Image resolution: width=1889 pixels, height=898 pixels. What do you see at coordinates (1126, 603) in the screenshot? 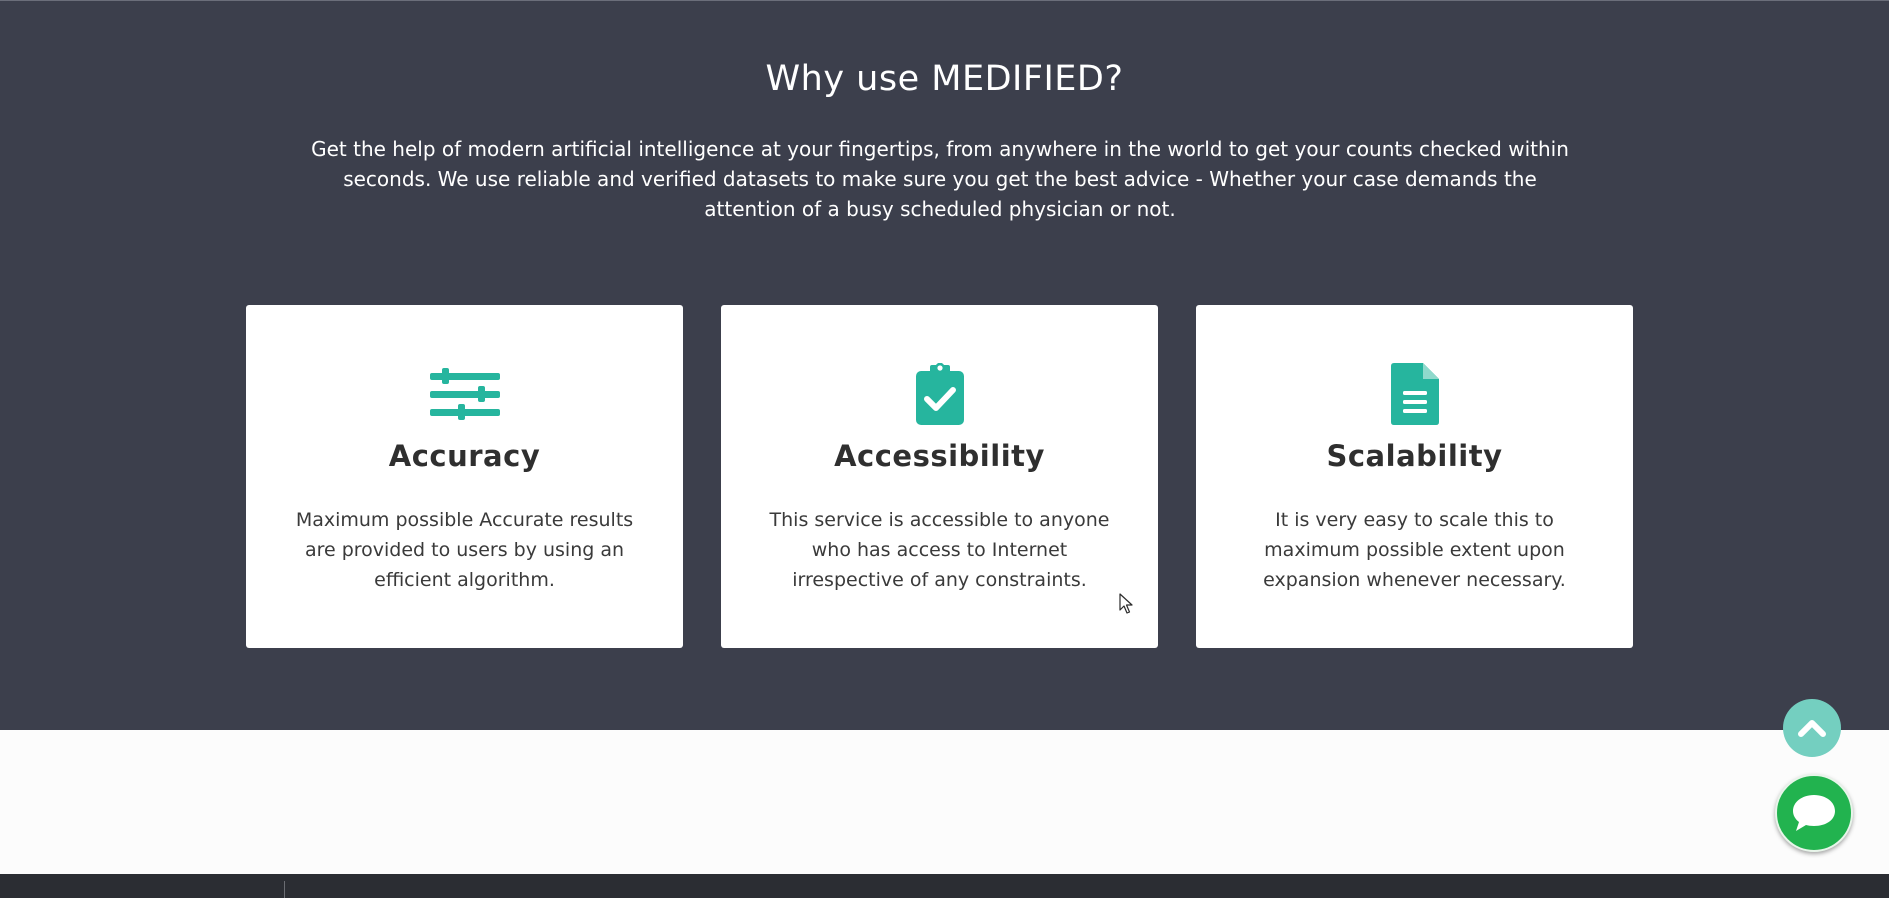
I see `mouse-cursor-icon` at bounding box center [1126, 603].